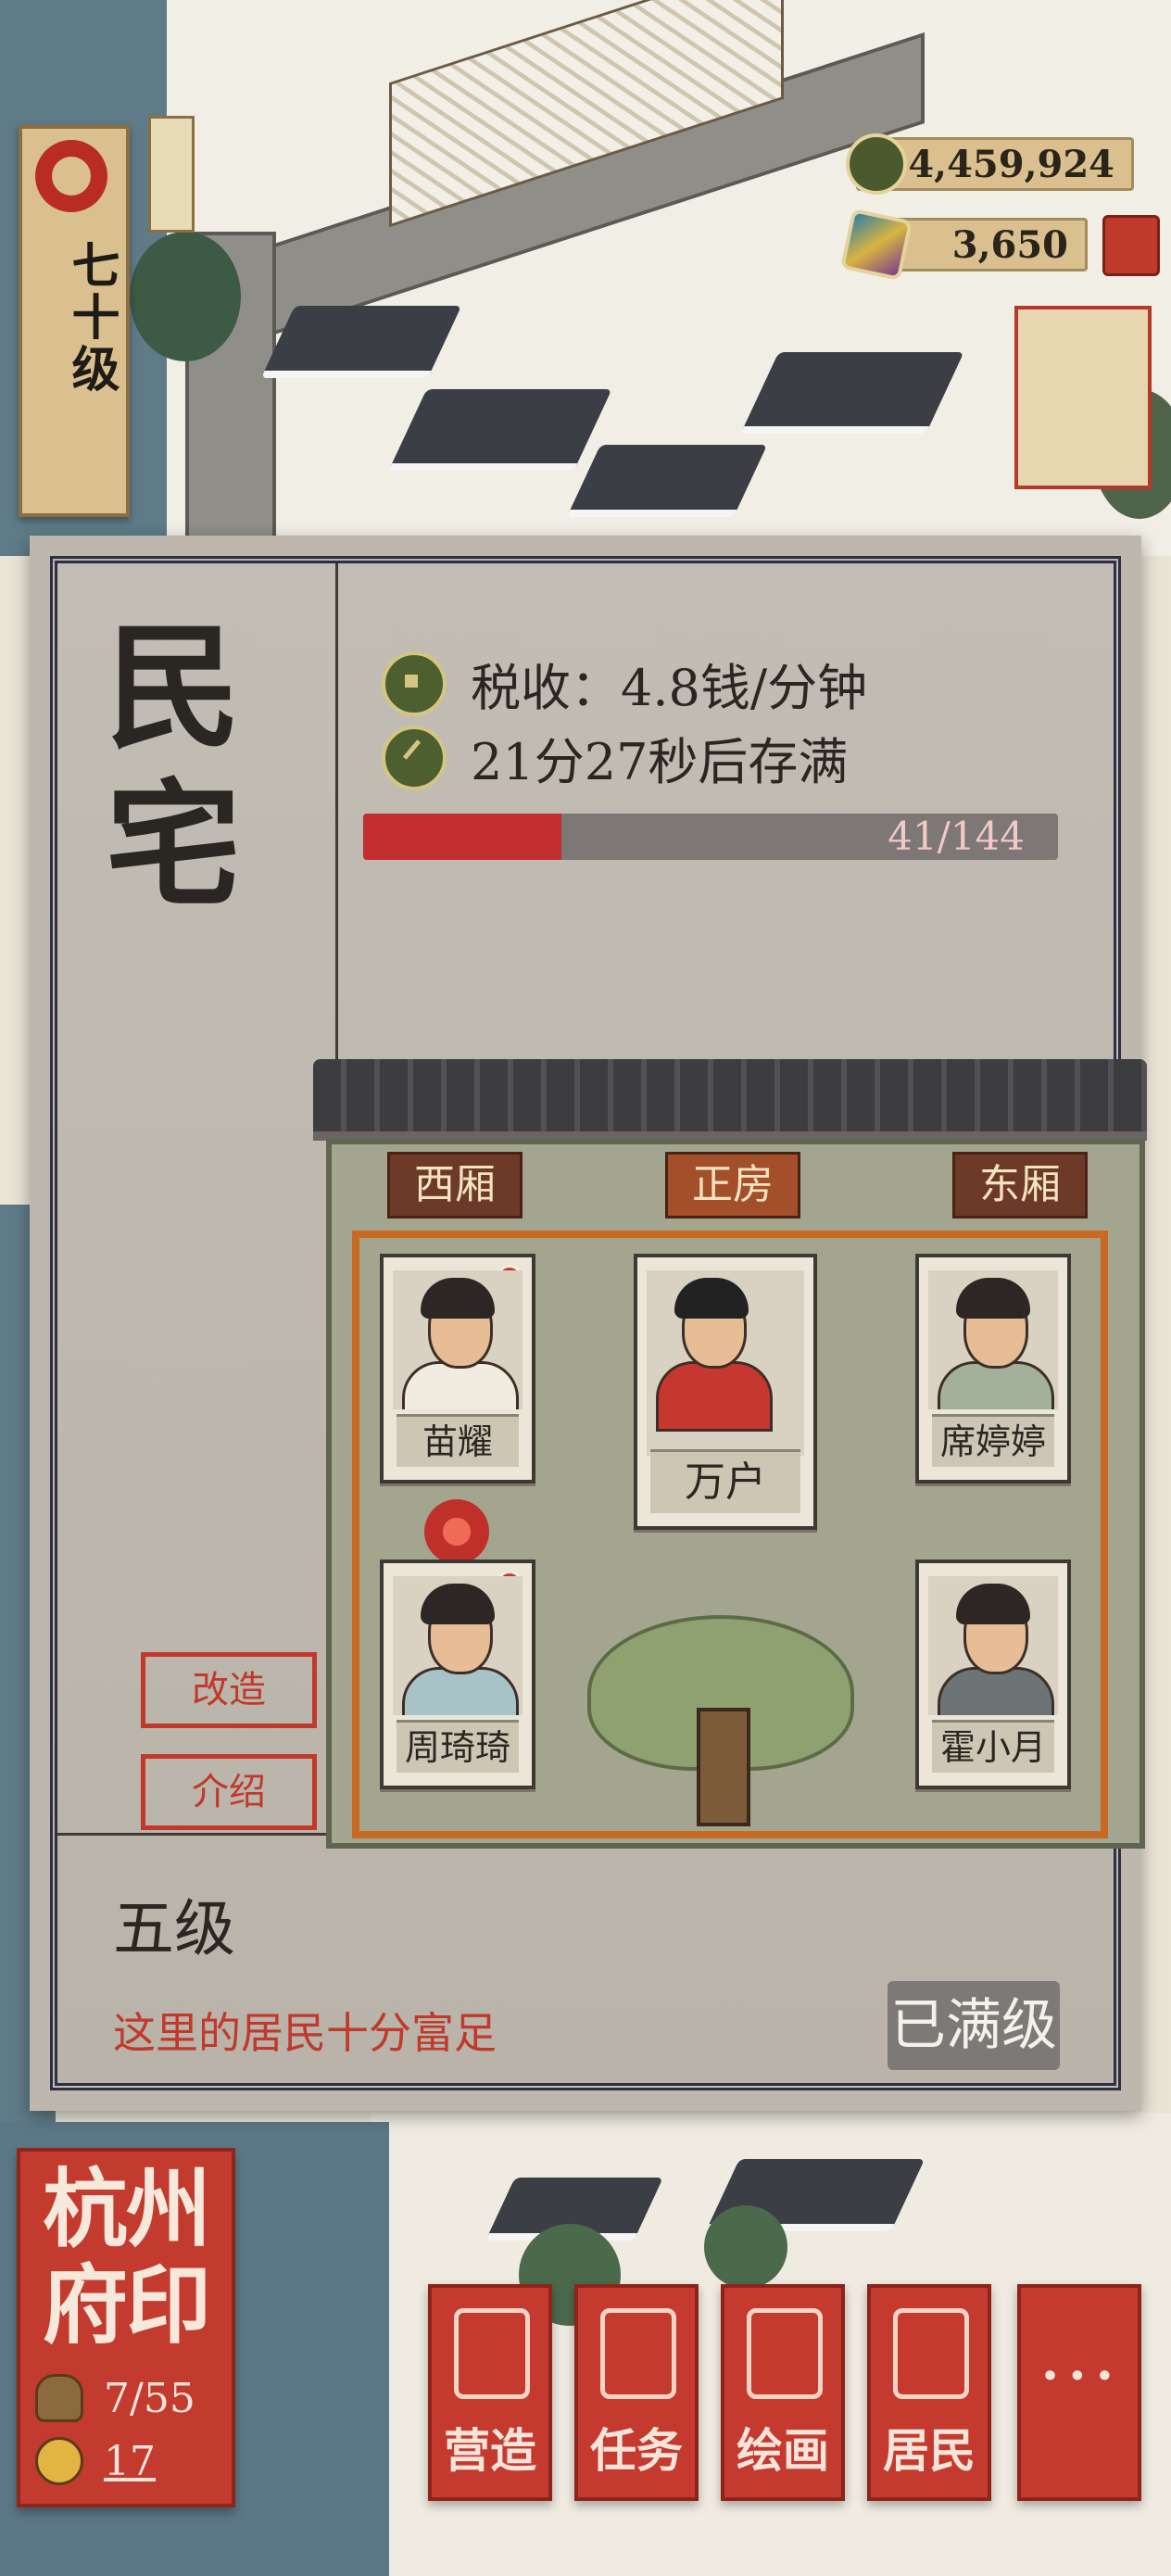 The width and height of the screenshot is (1171, 2576). I want to click on resident-card-3: 席婷婷, so click(993, 1369).